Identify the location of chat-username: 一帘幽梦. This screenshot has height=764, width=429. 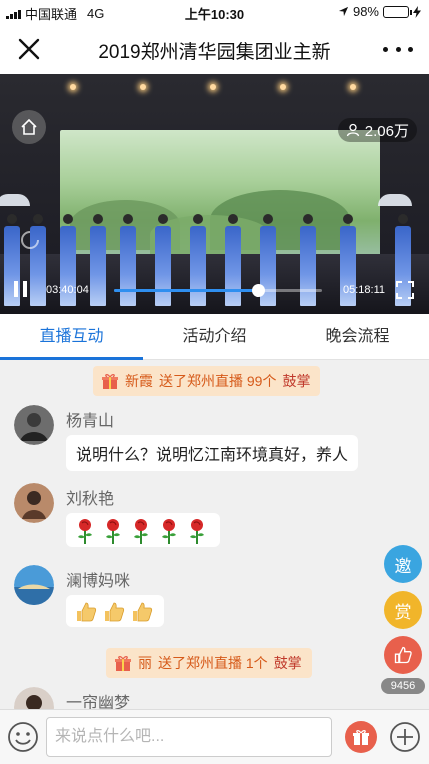
(98, 702).